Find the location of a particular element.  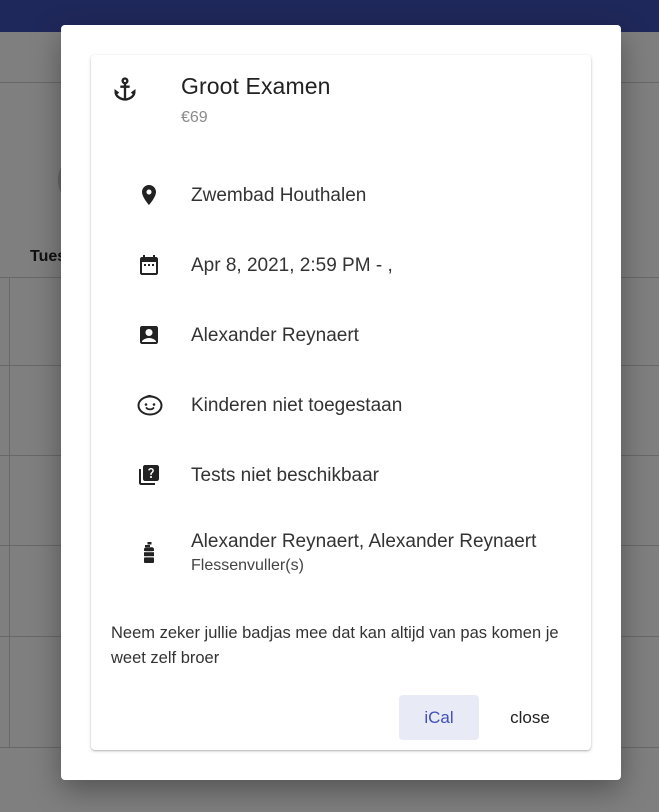

detail-text: Zwembad Houthalen is located at coordinates (279, 195).